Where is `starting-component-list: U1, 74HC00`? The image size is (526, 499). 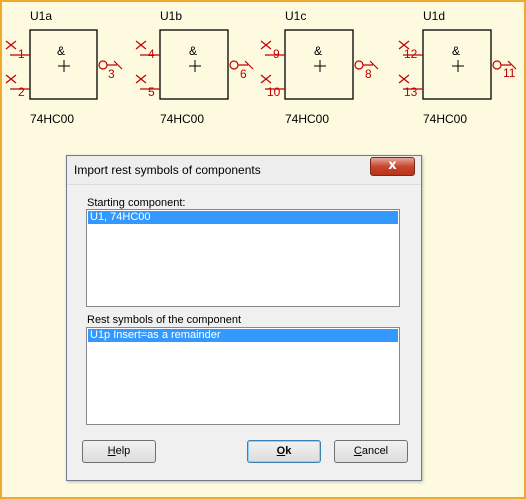
starting-component-list: U1, 74HC00 is located at coordinates (243, 258).